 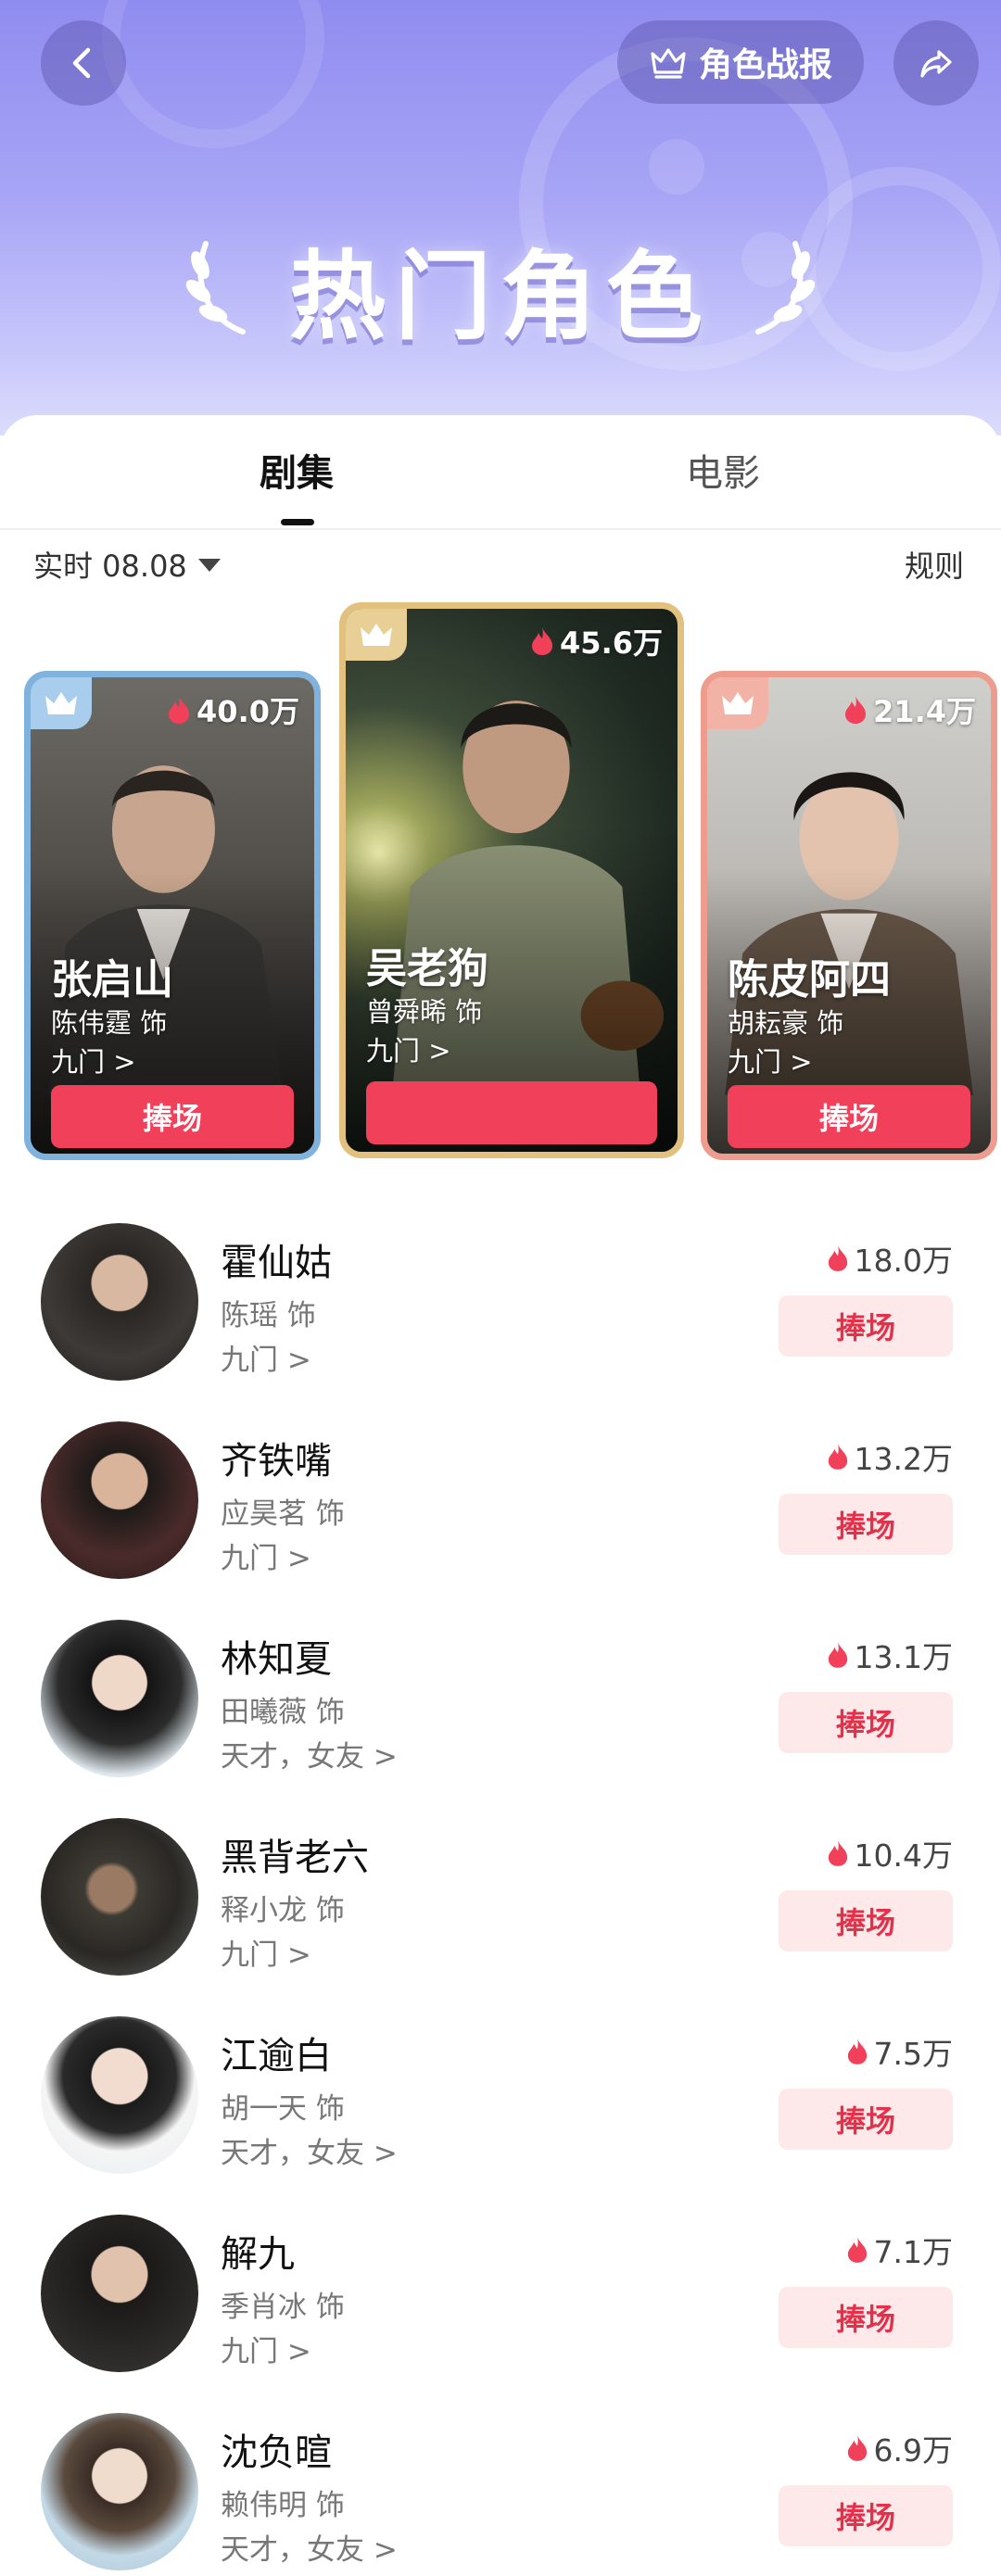 I want to click on share-icon, so click(x=936, y=64).